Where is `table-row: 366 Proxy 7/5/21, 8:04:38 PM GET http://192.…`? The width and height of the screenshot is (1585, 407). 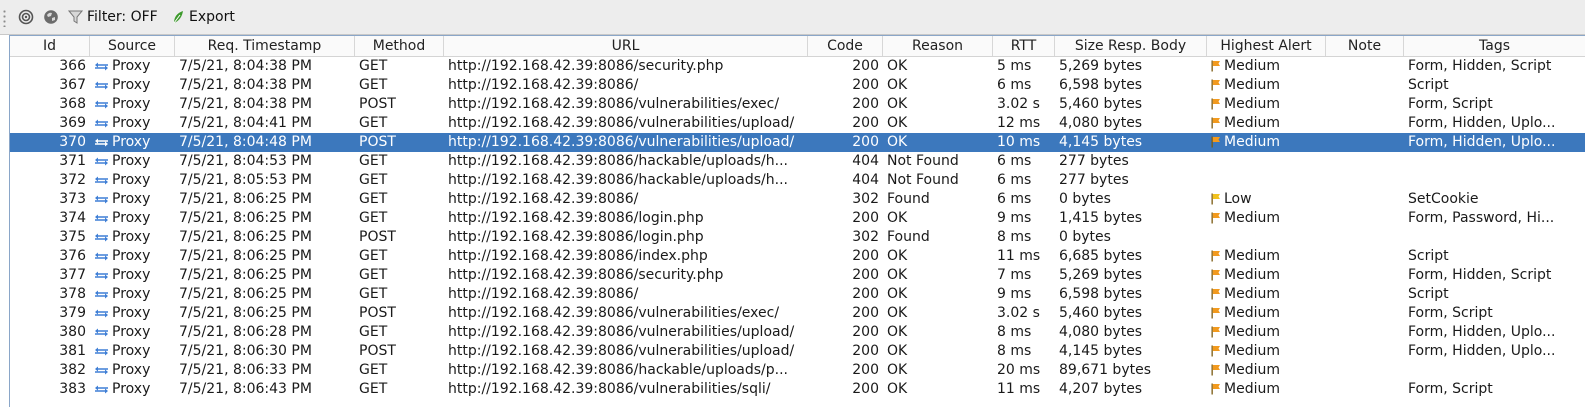 table-row: 366 Proxy 7/5/21, 8:04:38 PM GET http://192.… is located at coordinates (797, 66).